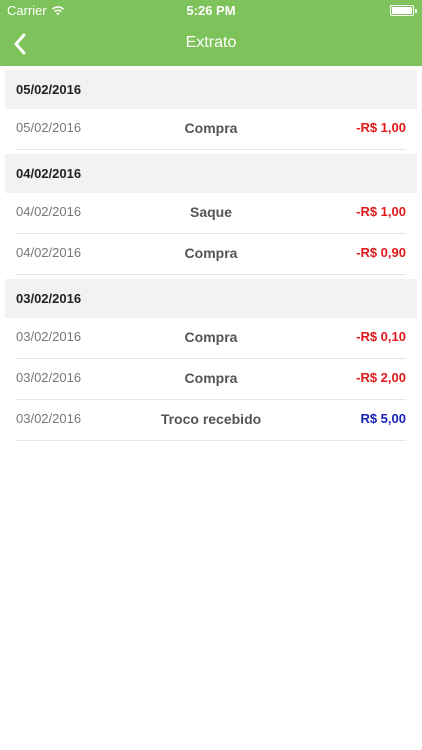 This screenshot has height=750, width=422. I want to click on app-header: Carrier 5:26 PM Extrato, so click(211, 33).